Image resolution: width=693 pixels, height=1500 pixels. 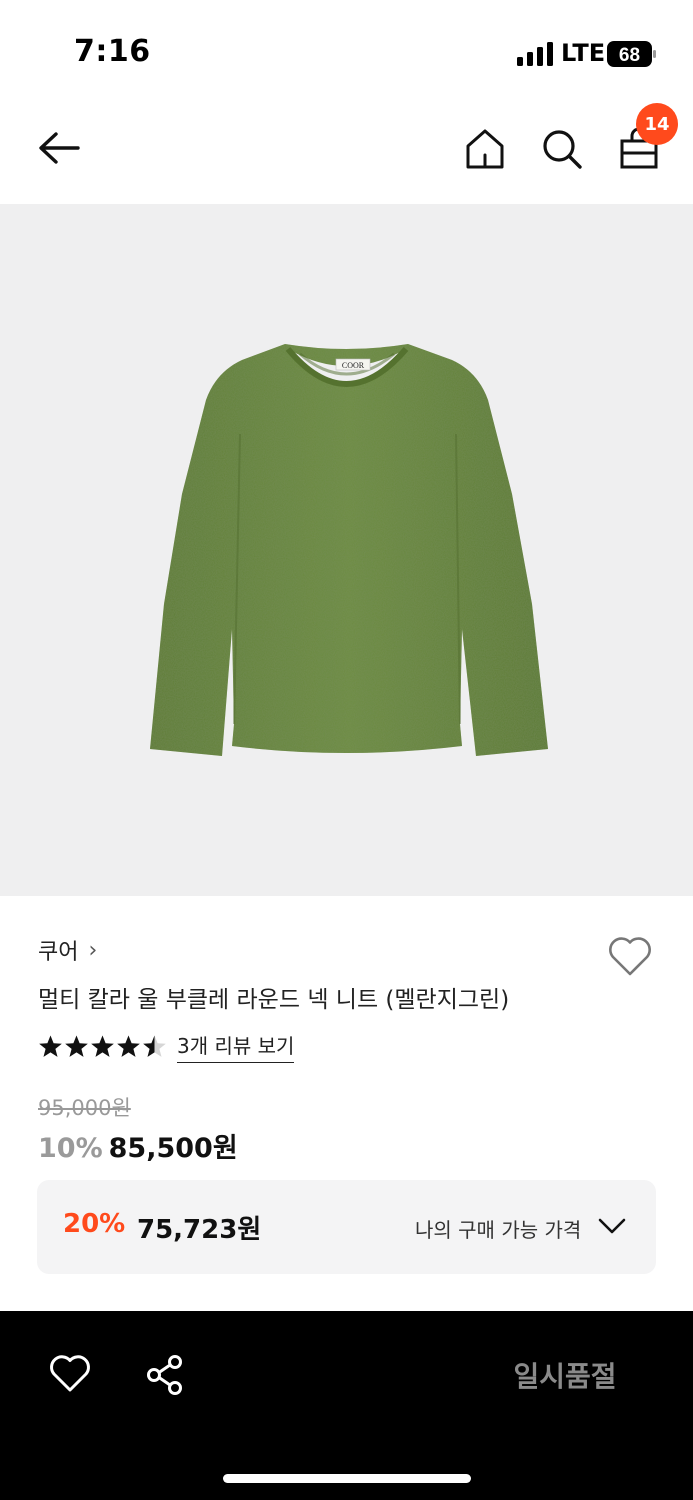 I want to click on my-price-dropdown: 20% 75,723원 나의 구매 가능 가격, so click(x=346, y=1227).